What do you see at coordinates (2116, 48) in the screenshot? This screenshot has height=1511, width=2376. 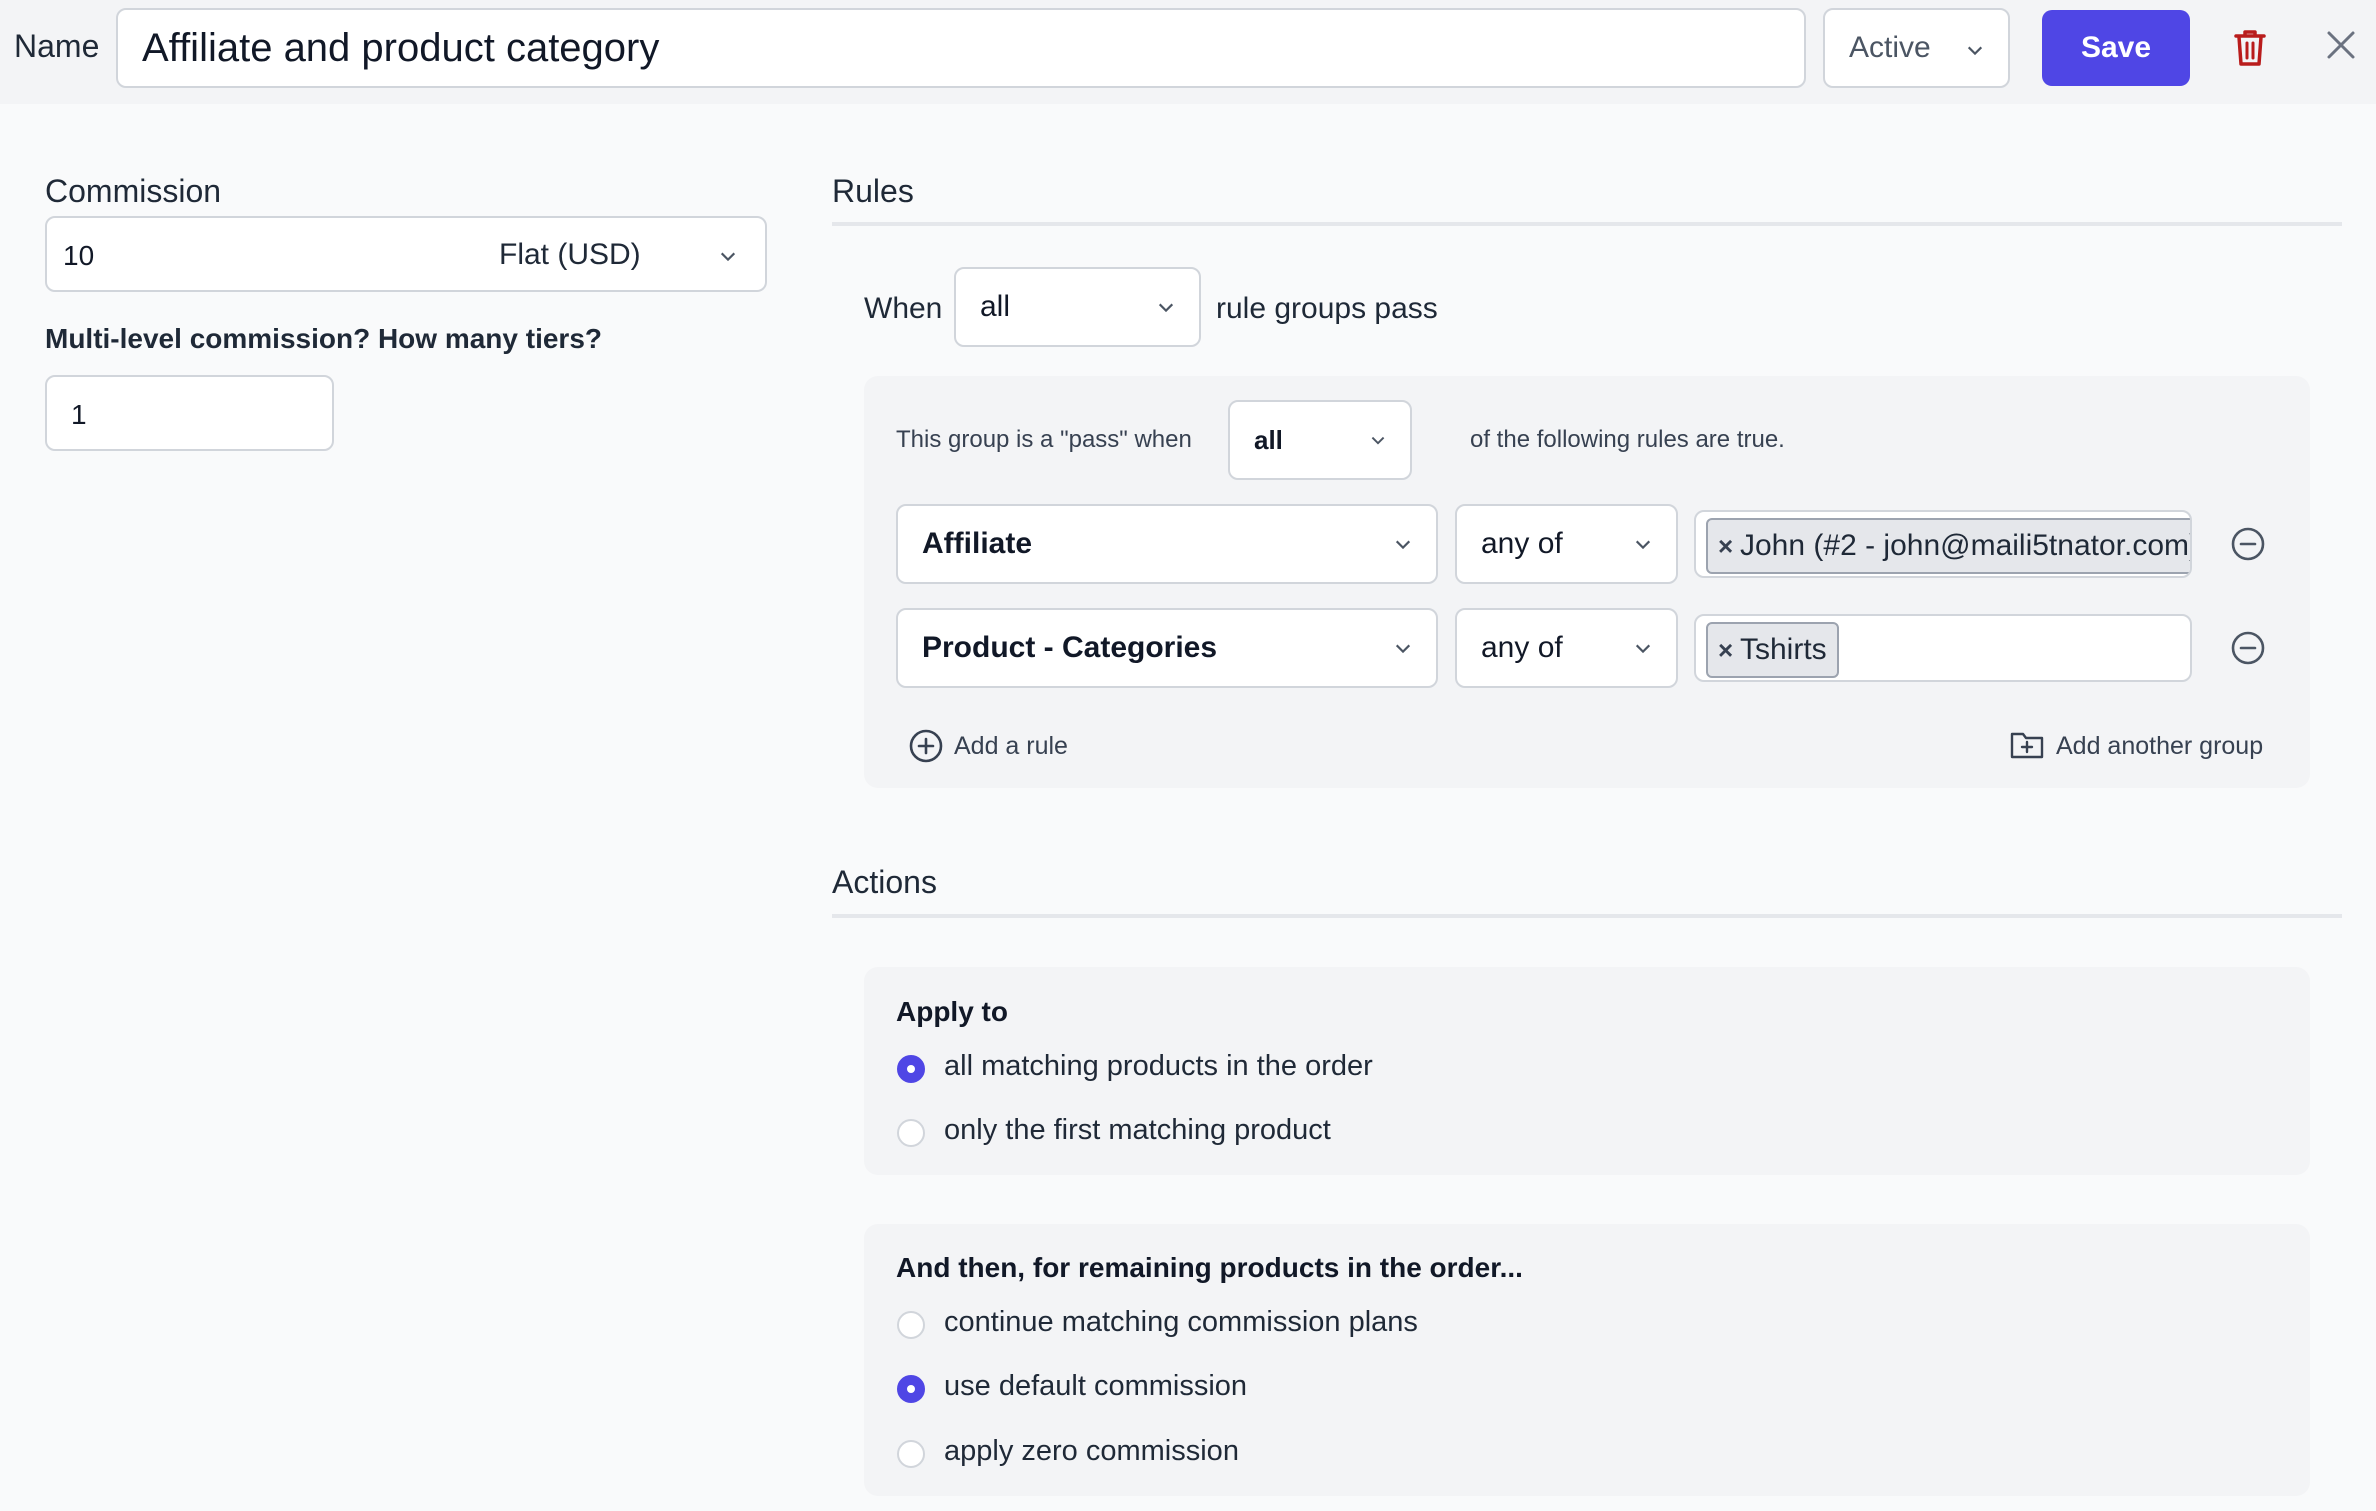 I see `save-button: Save` at bounding box center [2116, 48].